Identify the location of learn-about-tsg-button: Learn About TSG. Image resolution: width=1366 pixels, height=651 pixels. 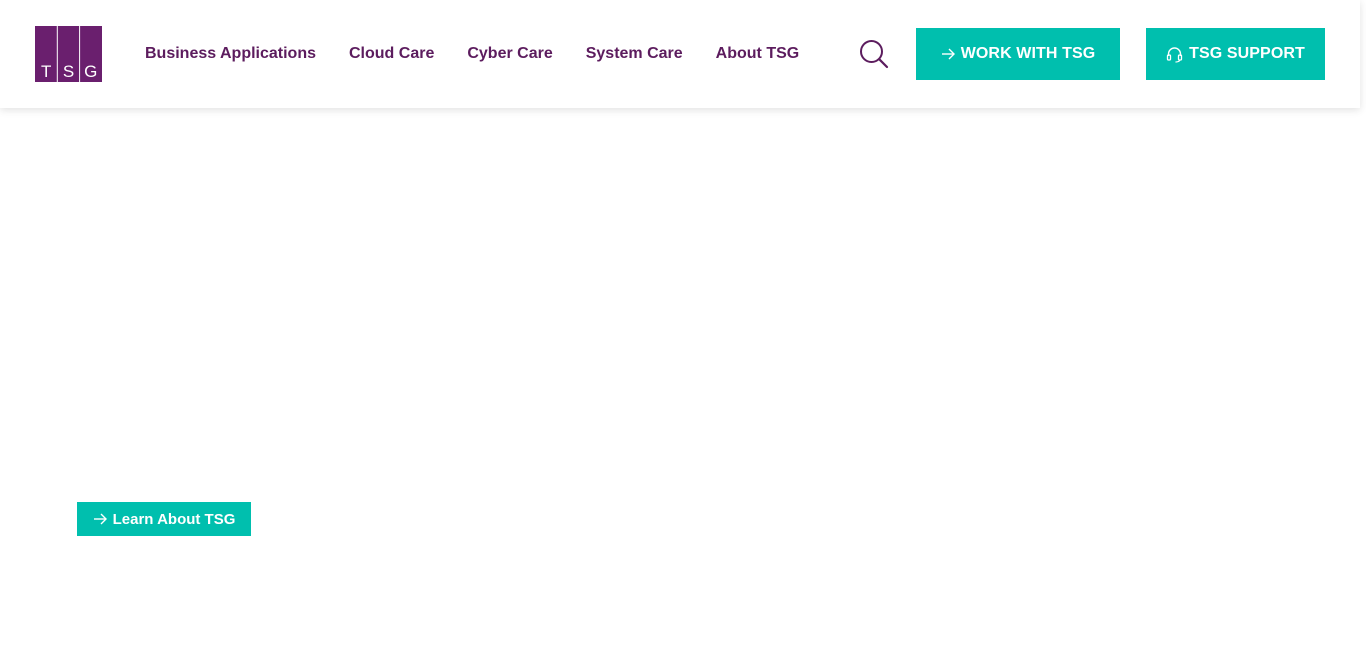
(164, 519).